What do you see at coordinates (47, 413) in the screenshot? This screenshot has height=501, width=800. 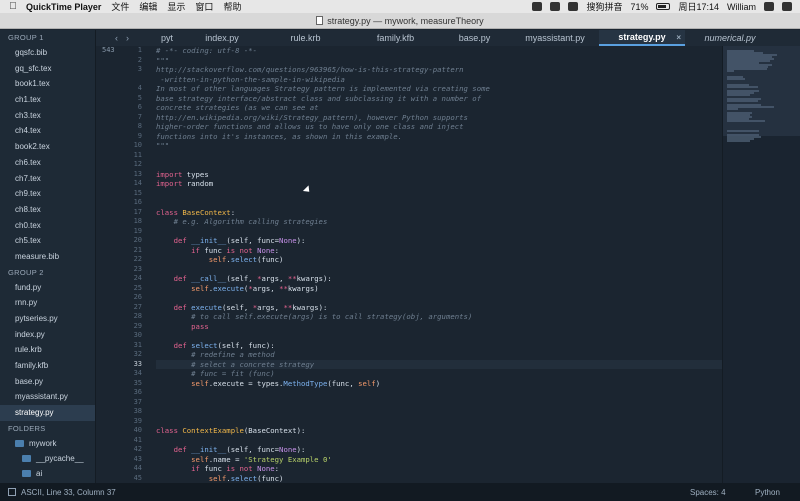 I see `sidebar-file: strategy.py` at bounding box center [47, 413].